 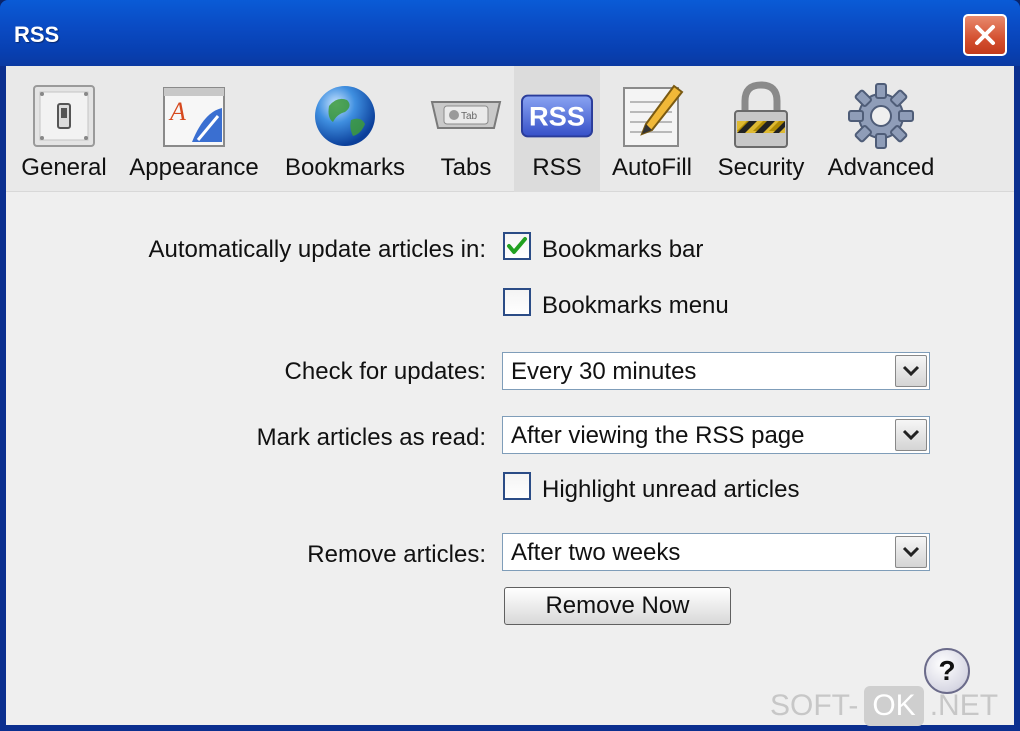 I want to click on window-title: RSS, so click(x=37, y=34).